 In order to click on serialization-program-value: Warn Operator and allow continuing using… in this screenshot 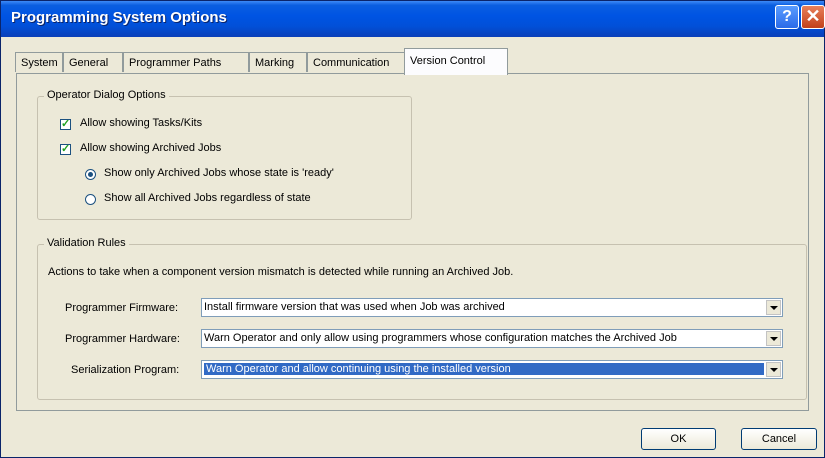, I will do `click(484, 369)`.